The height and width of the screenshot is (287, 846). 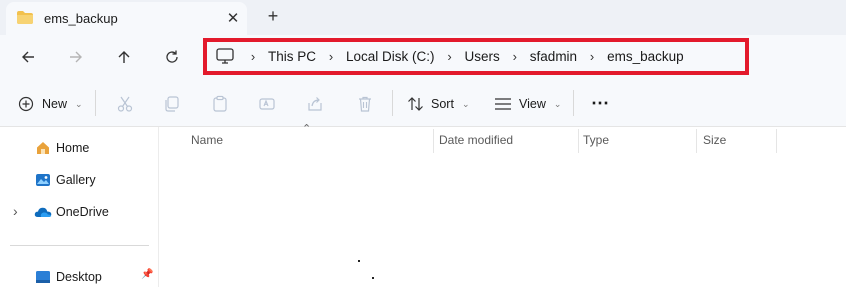 What do you see at coordinates (43, 212) in the screenshot?
I see `onedrive-icon` at bounding box center [43, 212].